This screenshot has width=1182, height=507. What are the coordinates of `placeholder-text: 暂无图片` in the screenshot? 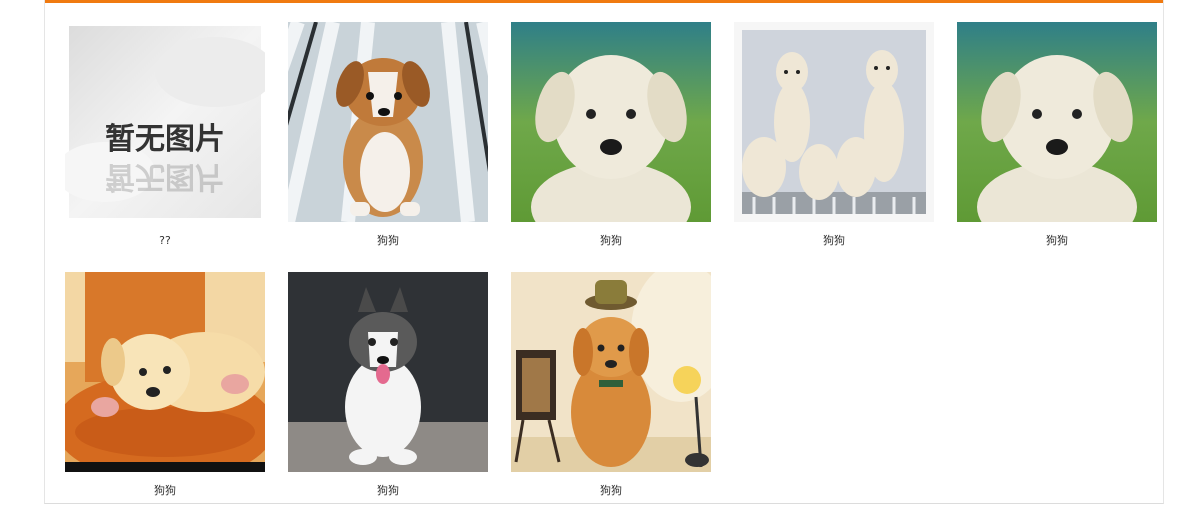 It's located at (165, 139).